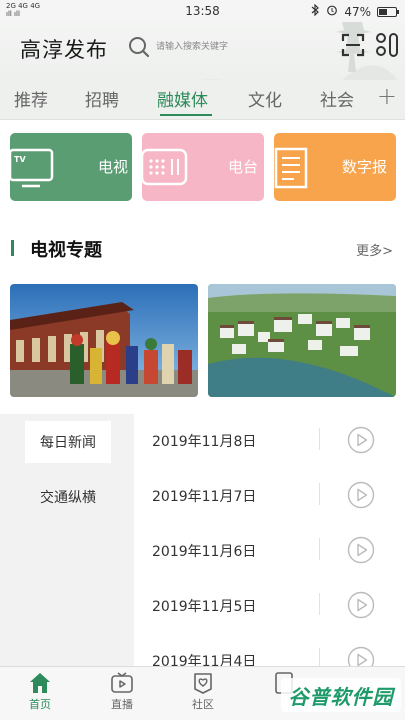 The image size is (405, 720). What do you see at coordinates (269, 551) in the screenshot?
I see `list-item: 2019年11月6日` at bounding box center [269, 551].